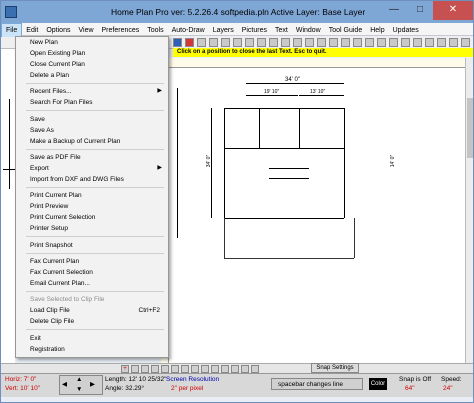 Image resolution: width=474 pixels, height=403 pixels. I want to click on menu-item-printer-setup: Printer Setup, so click(92, 228).